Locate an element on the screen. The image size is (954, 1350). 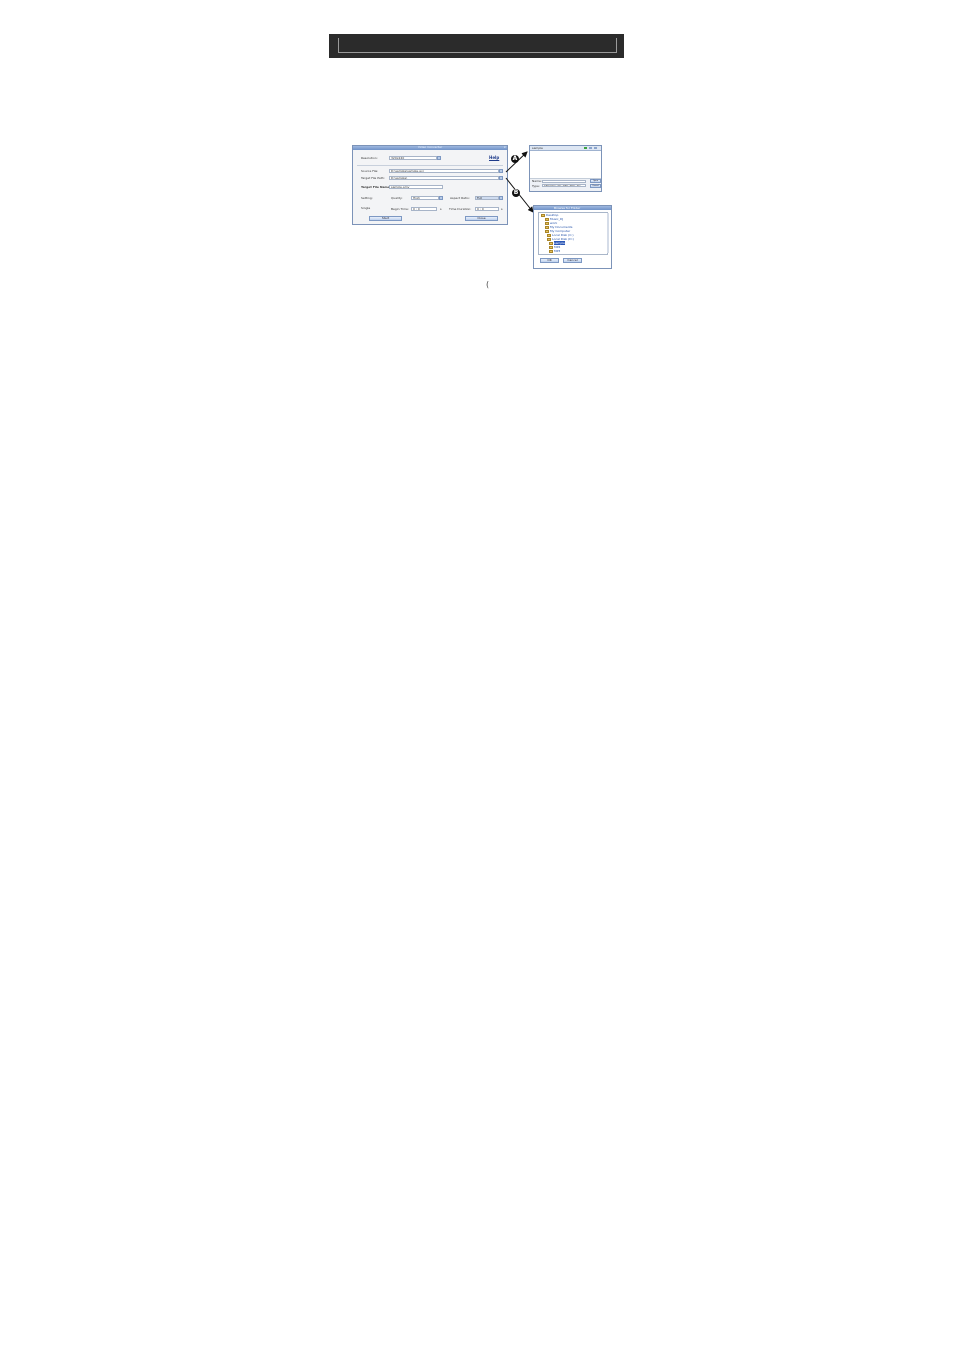
tree-item-label: MP3 is located at coordinates (557, 251).